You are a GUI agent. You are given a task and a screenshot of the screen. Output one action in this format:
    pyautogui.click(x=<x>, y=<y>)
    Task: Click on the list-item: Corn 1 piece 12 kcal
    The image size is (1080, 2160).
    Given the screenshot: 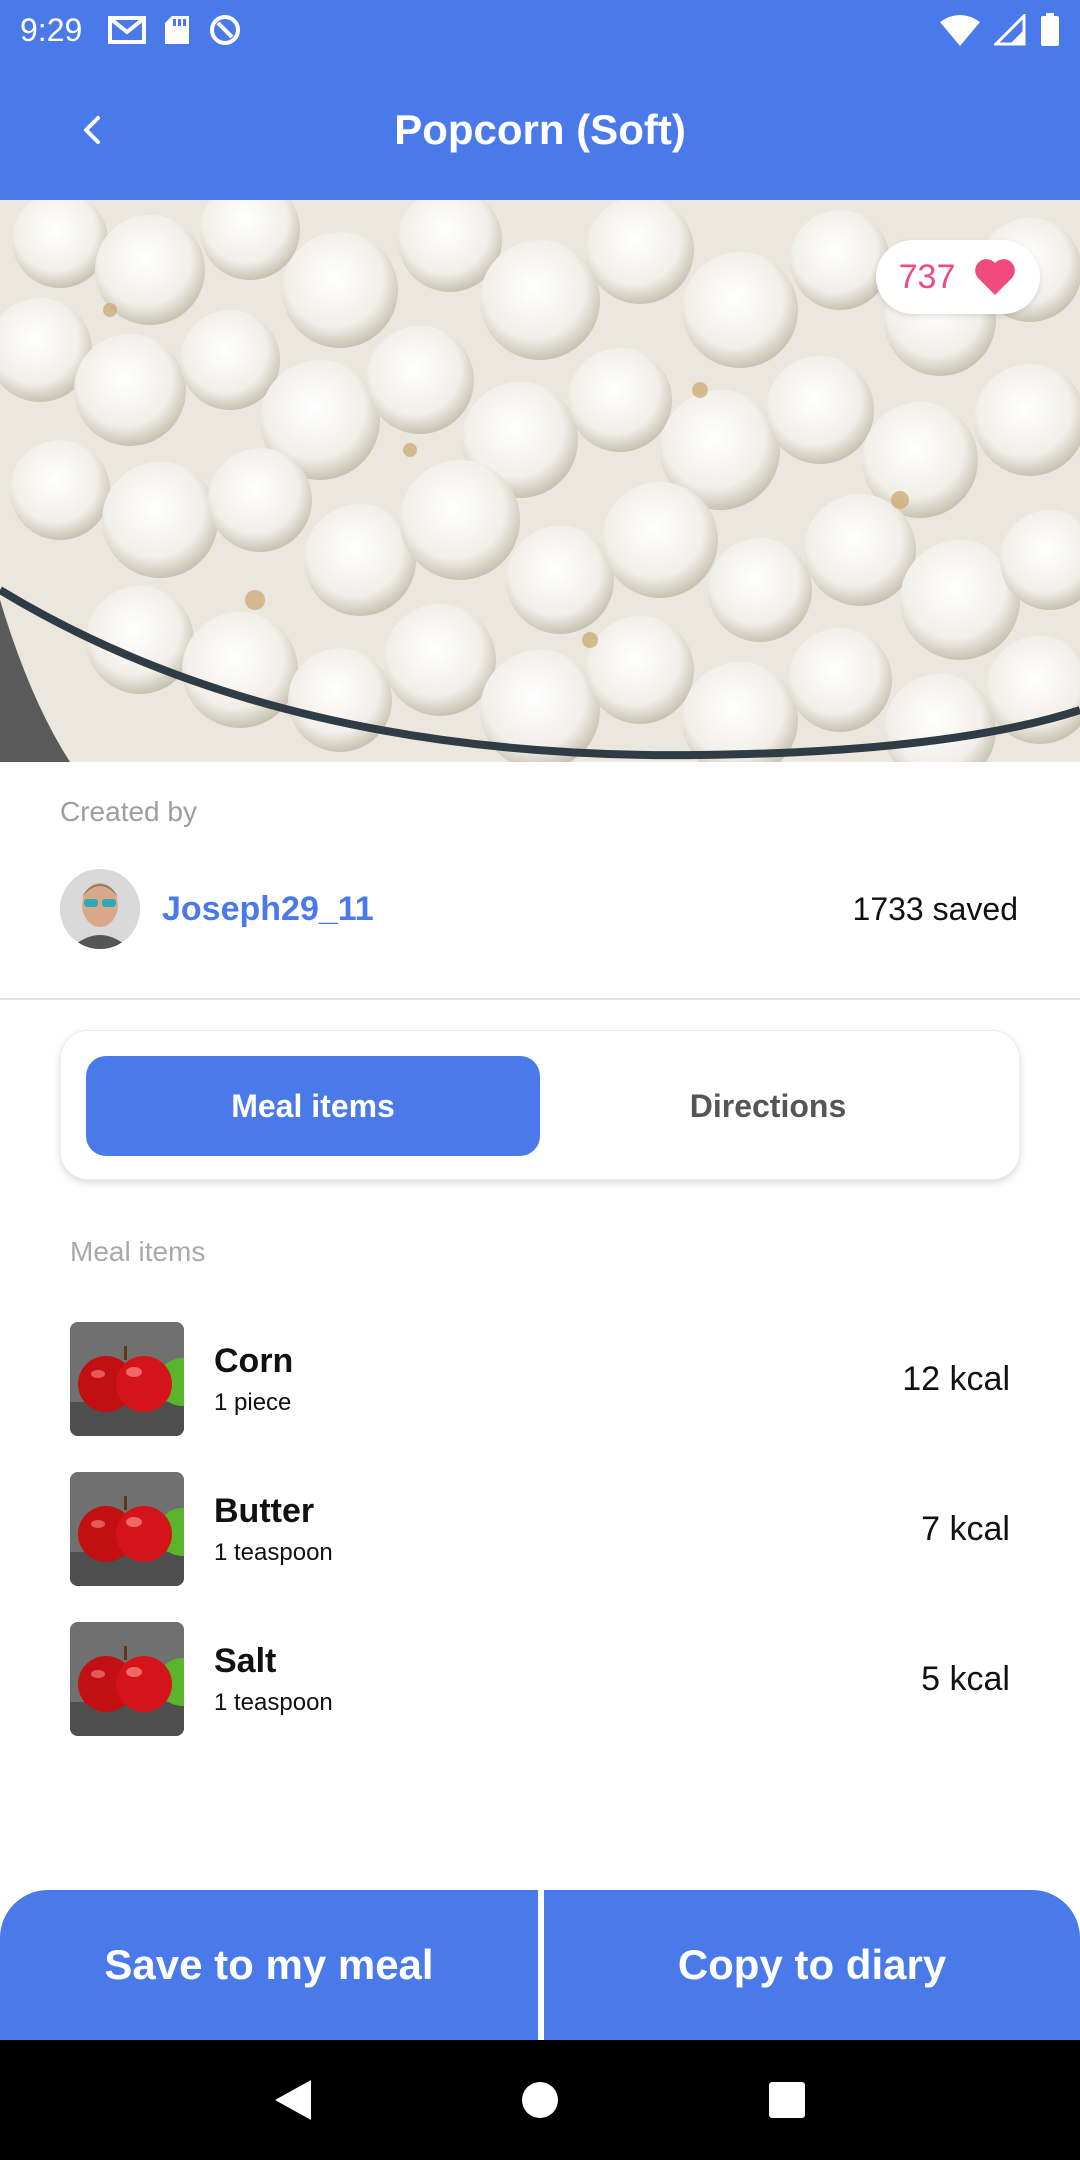 What is the action you would take?
    pyautogui.click(x=540, y=1379)
    